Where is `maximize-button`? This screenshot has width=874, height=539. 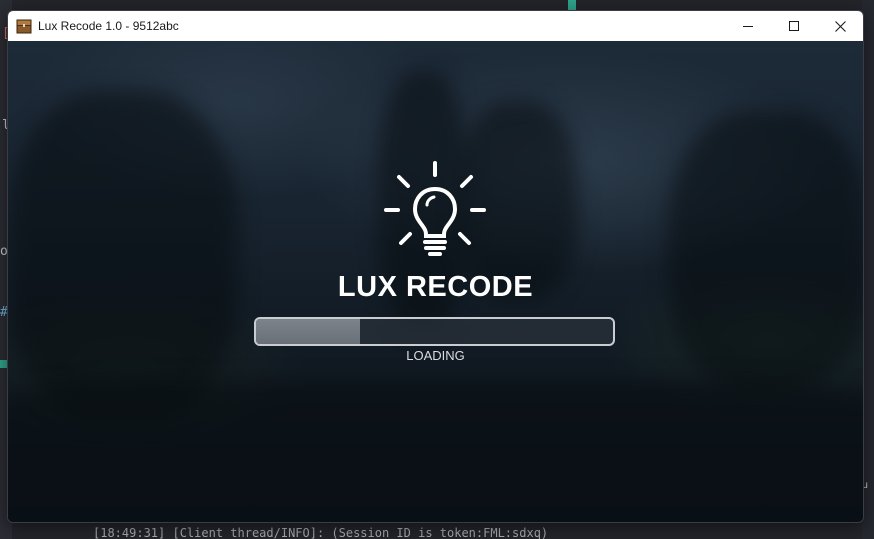 maximize-button is located at coordinates (794, 26).